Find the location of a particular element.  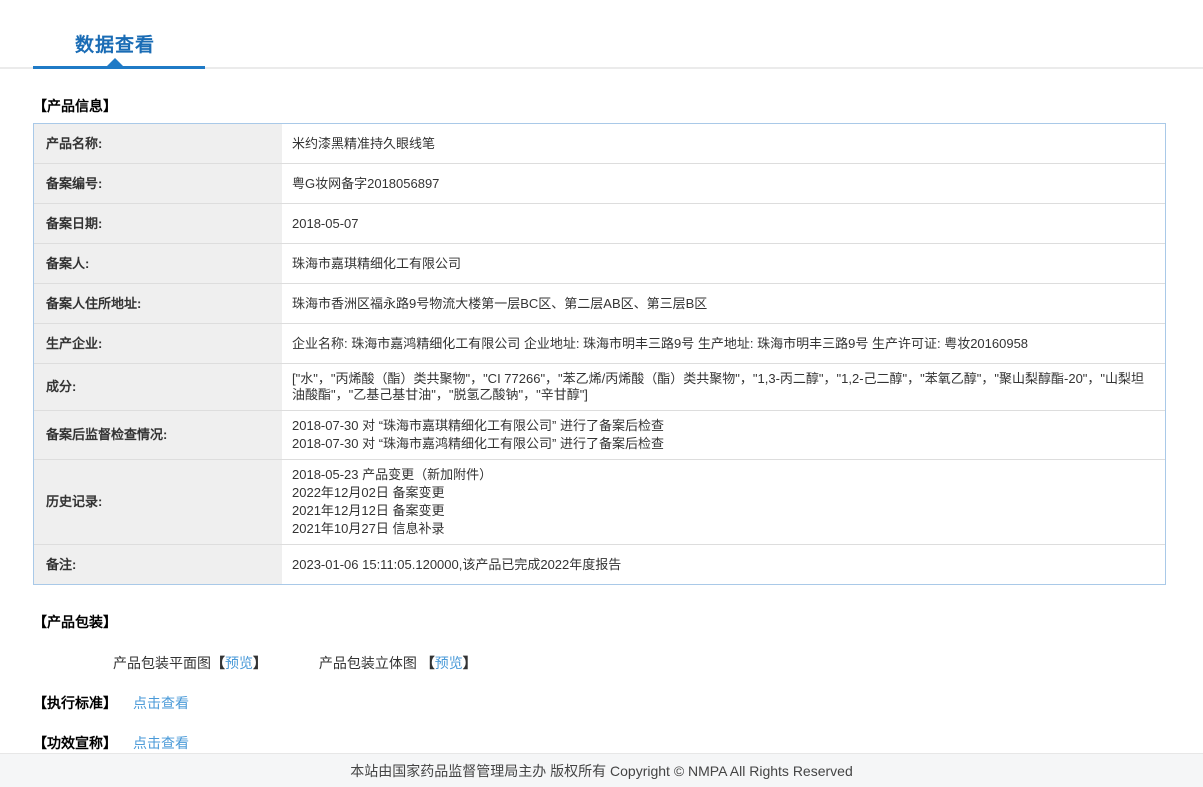

row-label: 备案人住所地址: is located at coordinates (159, 303).